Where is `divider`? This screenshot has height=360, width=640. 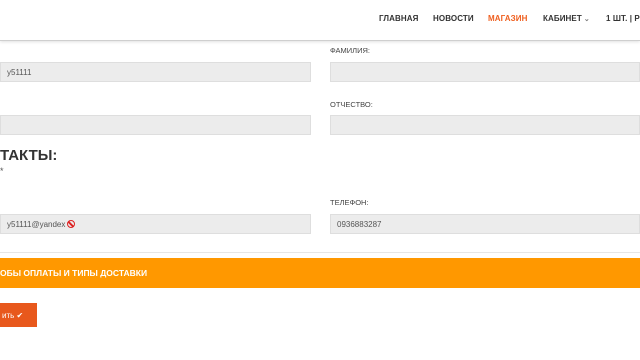 divider is located at coordinates (320, 252).